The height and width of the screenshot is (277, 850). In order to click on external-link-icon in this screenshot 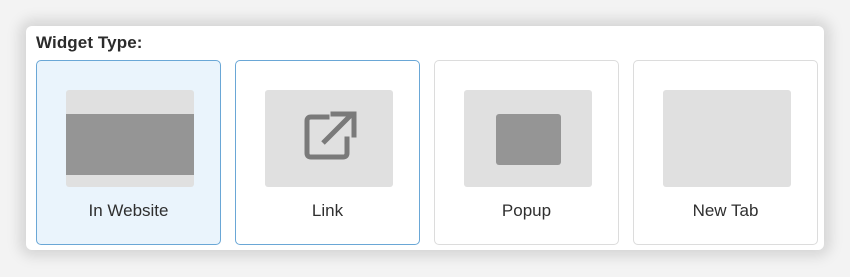, I will do `click(330, 135)`.